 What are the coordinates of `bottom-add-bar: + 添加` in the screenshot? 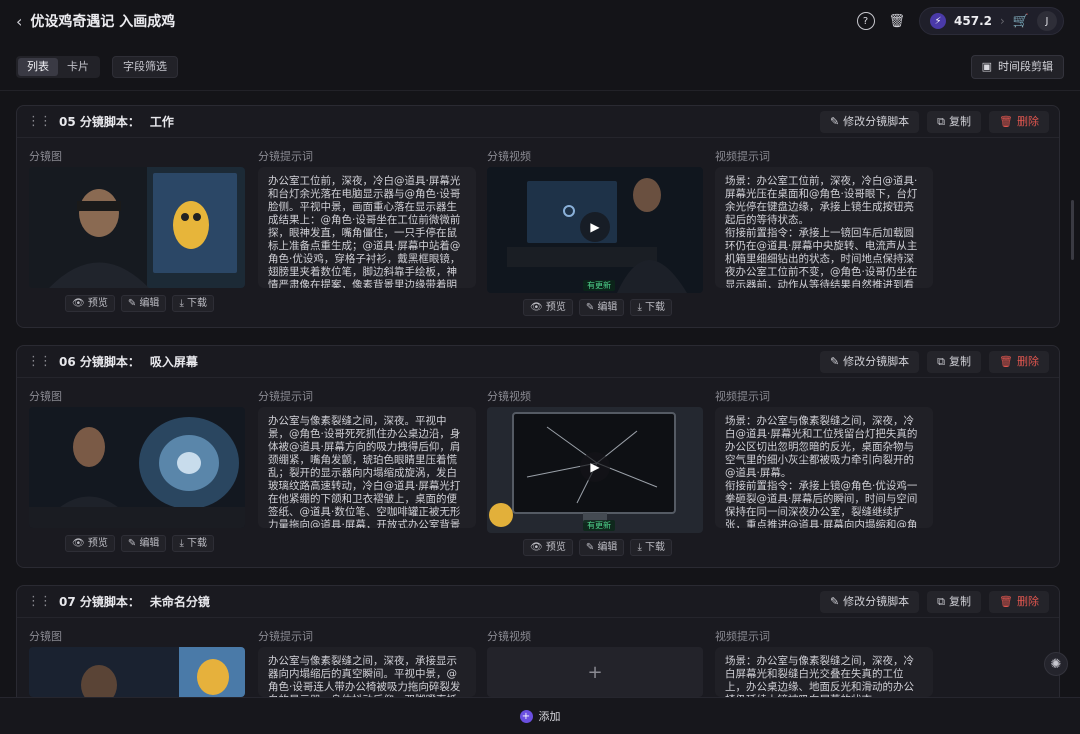 It's located at (540, 715).